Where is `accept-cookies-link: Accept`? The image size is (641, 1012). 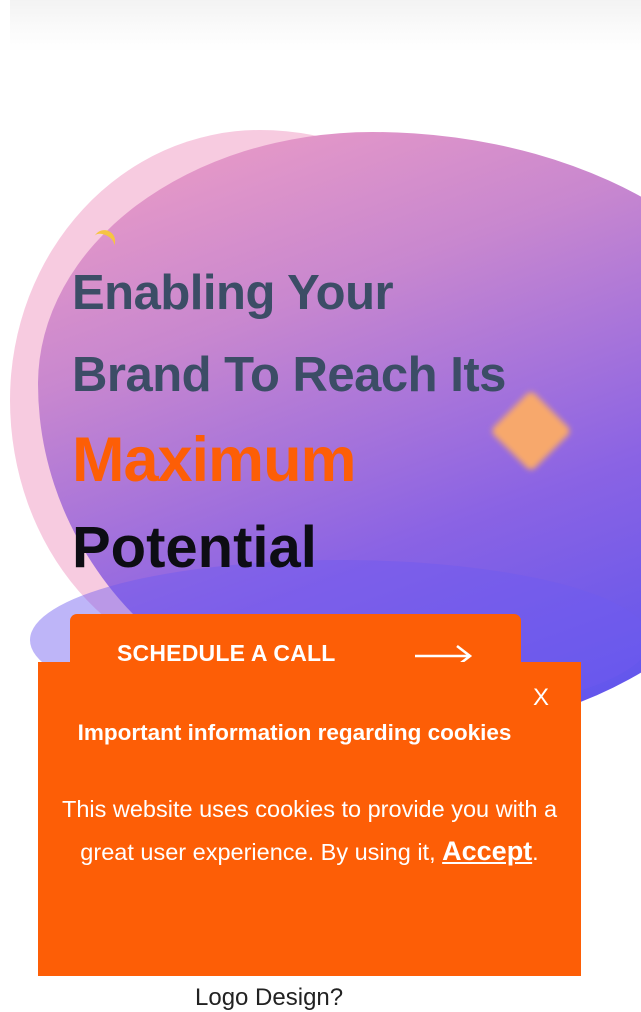 accept-cookies-link: Accept is located at coordinates (487, 851).